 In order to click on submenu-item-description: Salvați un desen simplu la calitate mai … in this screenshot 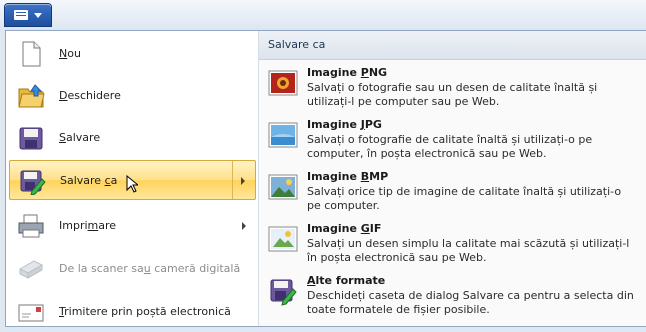, I will do `click(468, 250)`.